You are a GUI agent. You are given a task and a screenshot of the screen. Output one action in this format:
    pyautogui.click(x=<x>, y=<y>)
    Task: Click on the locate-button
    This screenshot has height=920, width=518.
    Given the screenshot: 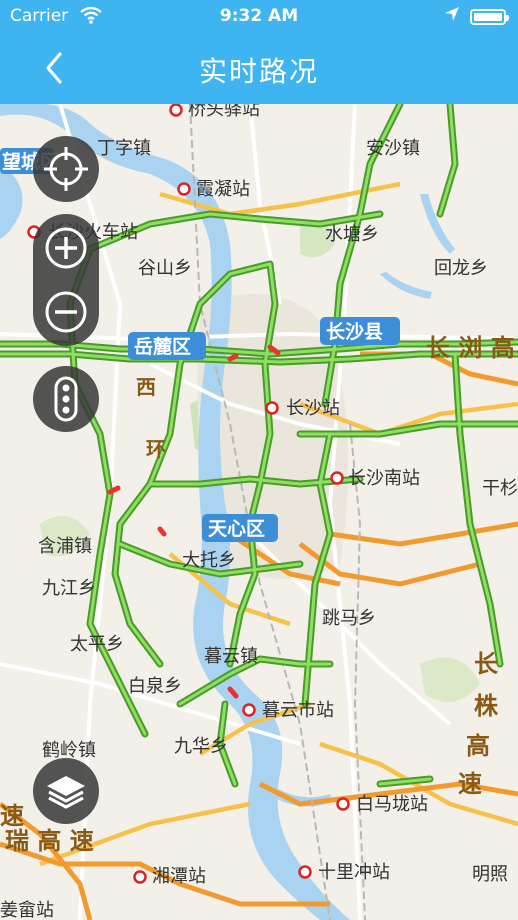 What is the action you would take?
    pyautogui.click(x=66, y=169)
    